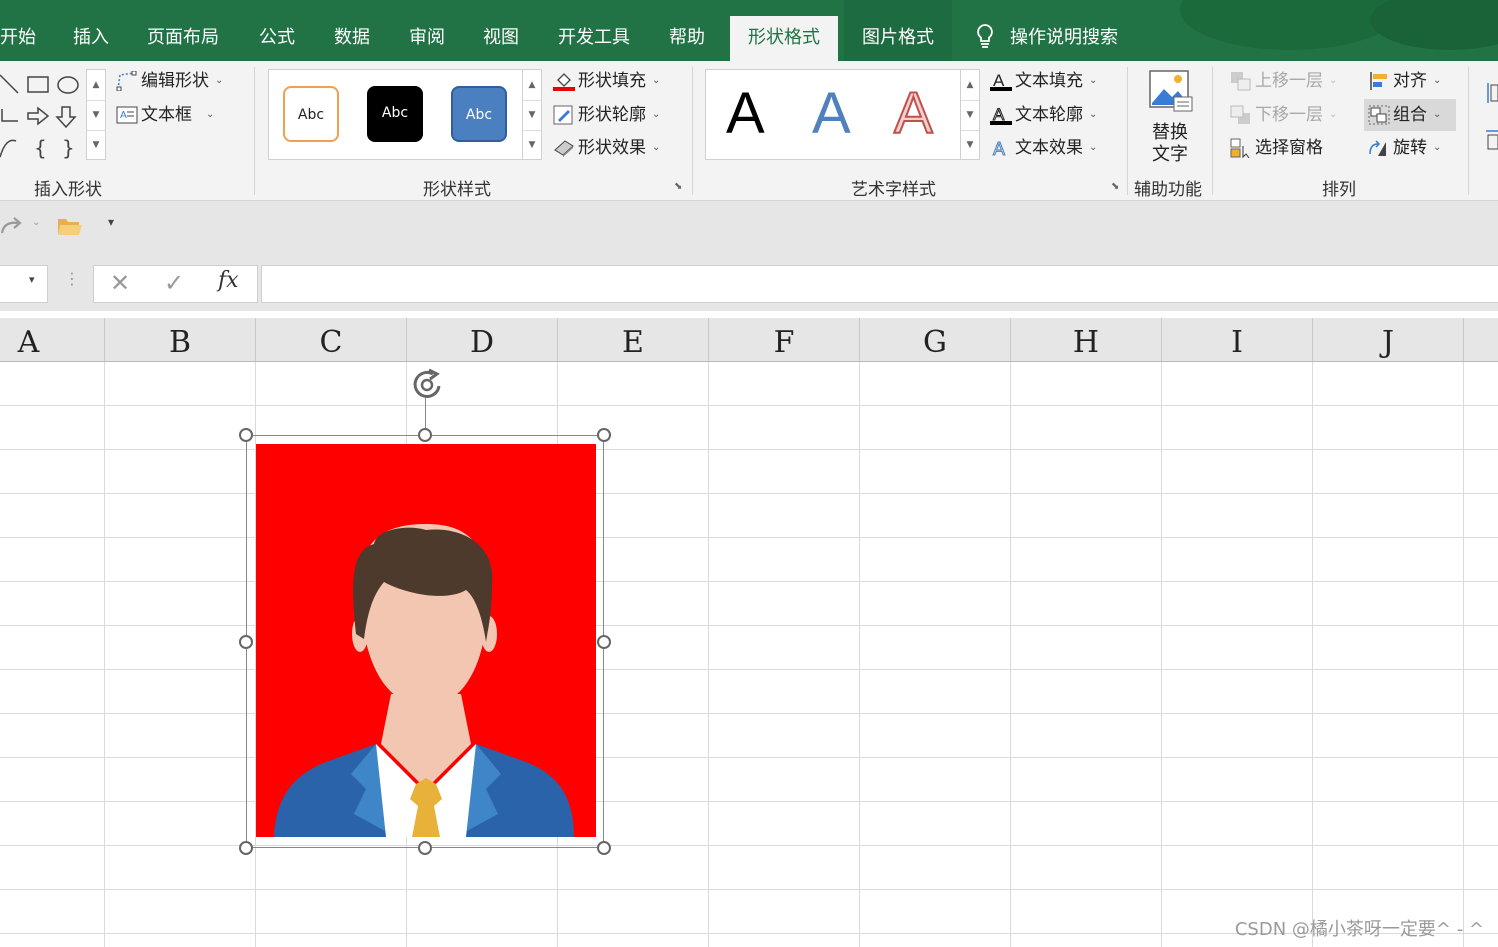 The width and height of the screenshot is (1498, 947). I want to click on resize-handle-top-left, so click(246, 435).